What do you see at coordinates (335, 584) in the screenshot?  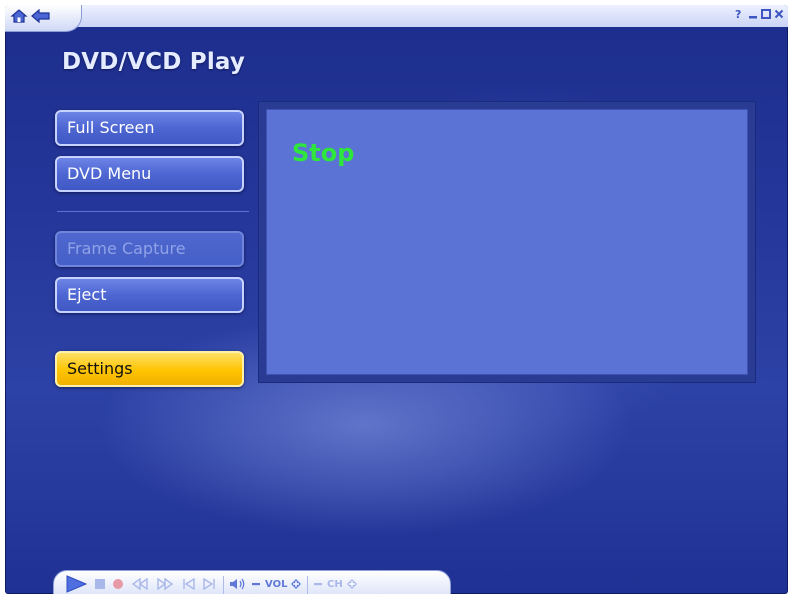 I see `channel-label: CH` at bounding box center [335, 584].